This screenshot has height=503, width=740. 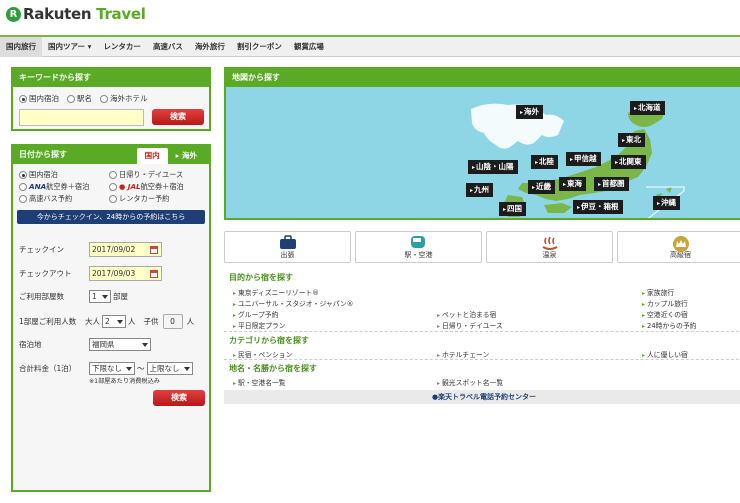 I want to click on cat-business: 出張, so click(x=287, y=247).